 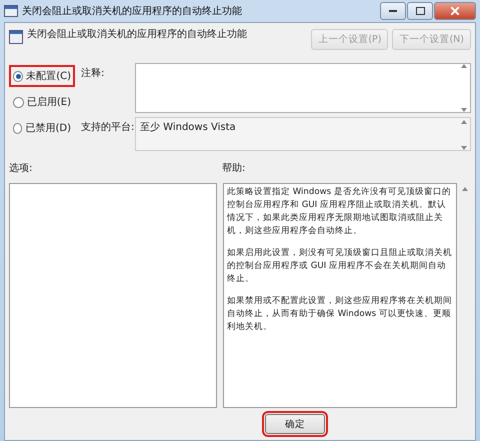 What do you see at coordinates (93, 73) in the screenshot?
I see `comment-label: 注释:` at bounding box center [93, 73].